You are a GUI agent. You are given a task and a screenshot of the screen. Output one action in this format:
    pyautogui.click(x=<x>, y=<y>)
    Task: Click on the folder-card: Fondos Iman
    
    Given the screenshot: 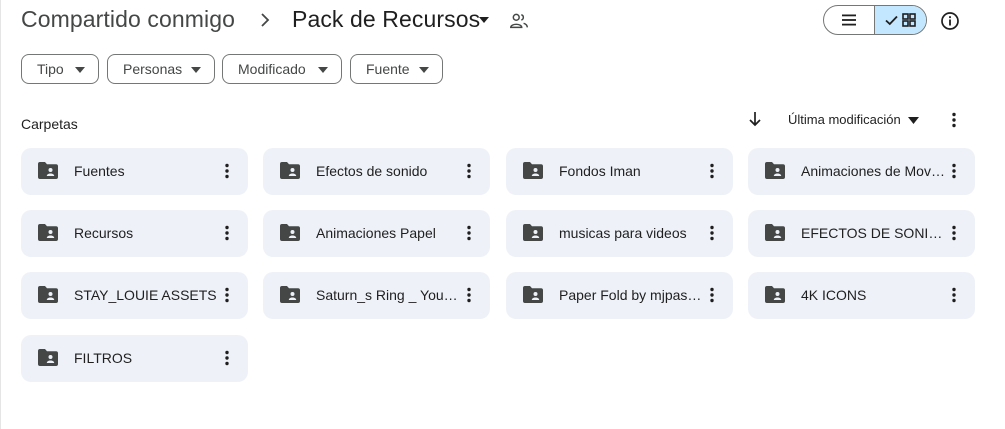 What is the action you would take?
    pyautogui.click(x=619, y=171)
    